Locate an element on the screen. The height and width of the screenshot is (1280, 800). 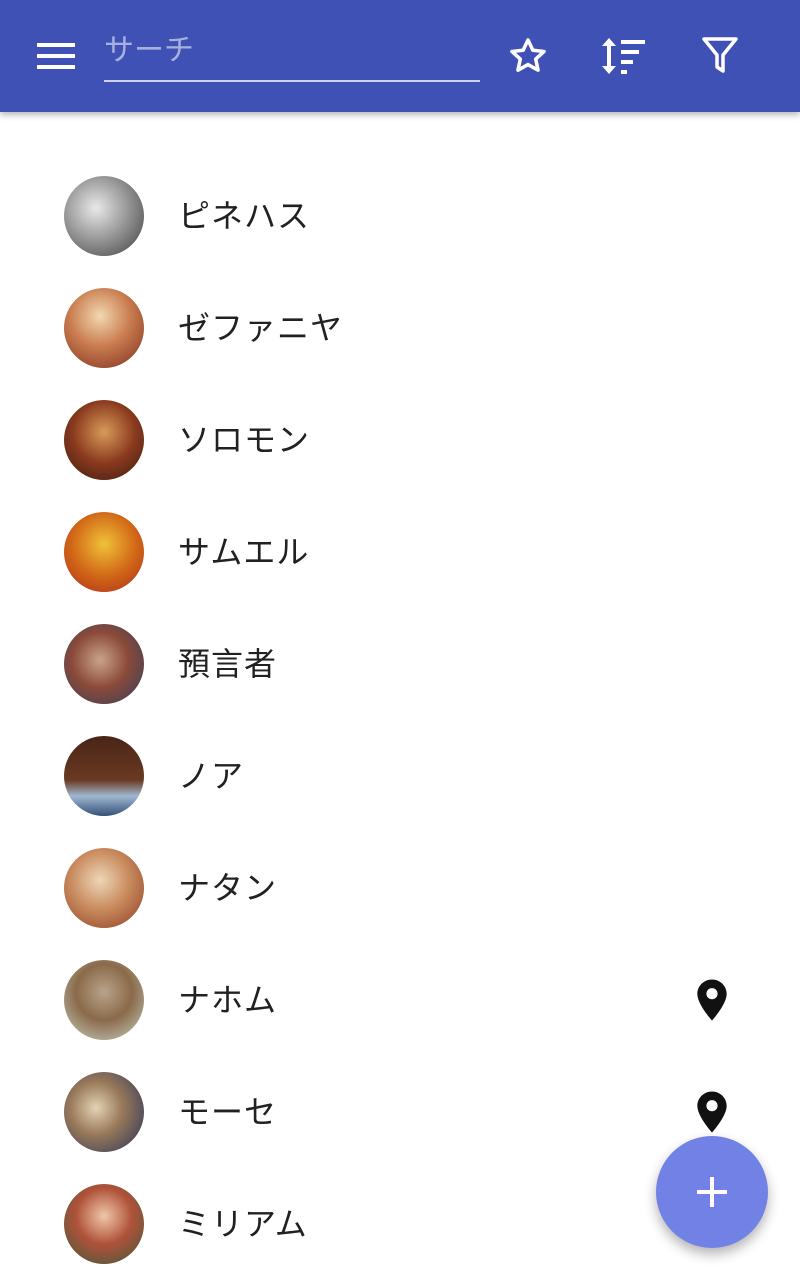
list-item-name: ソロモン is located at coordinates (244, 440).